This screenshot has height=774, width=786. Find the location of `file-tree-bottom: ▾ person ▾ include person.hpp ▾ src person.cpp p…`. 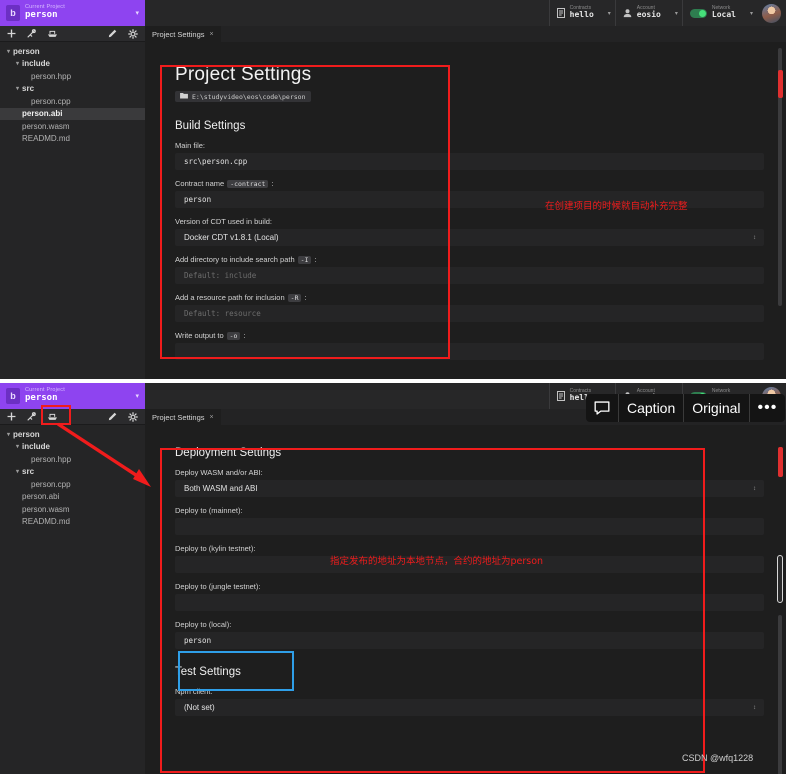

file-tree-bottom: ▾ person ▾ include person.hpp ▾ src person.cpp p… is located at coordinates (72, 476).